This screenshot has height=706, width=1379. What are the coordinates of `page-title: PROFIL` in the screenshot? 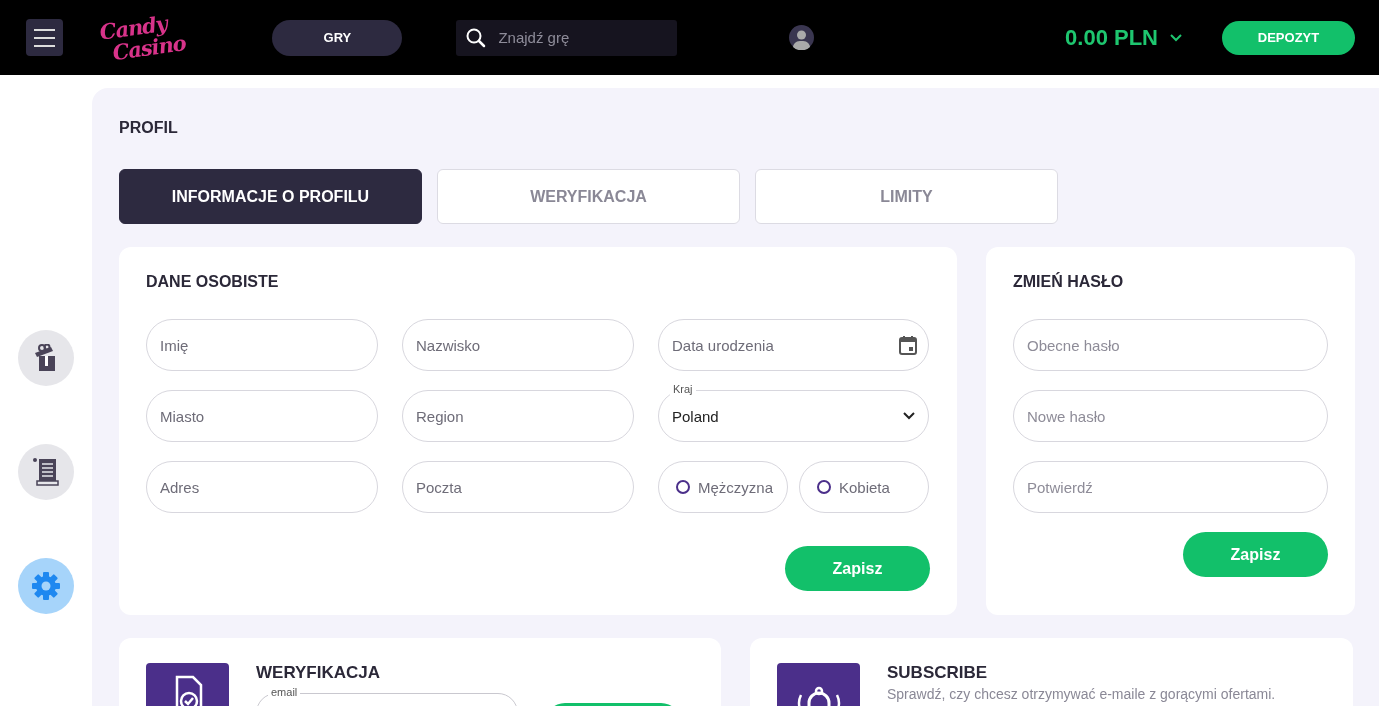 It's located at (149, 128).